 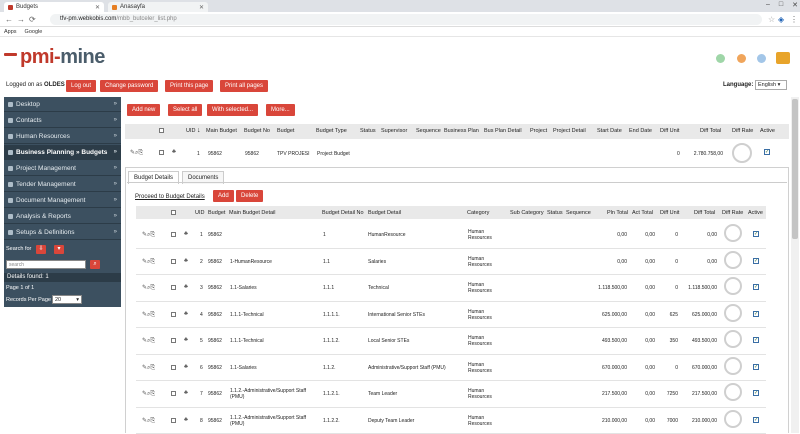 What do you see at coordinates (331, 131) in the screenshot?
I see `col-budget-type: Budget Type` at bounding box center [331, 131].